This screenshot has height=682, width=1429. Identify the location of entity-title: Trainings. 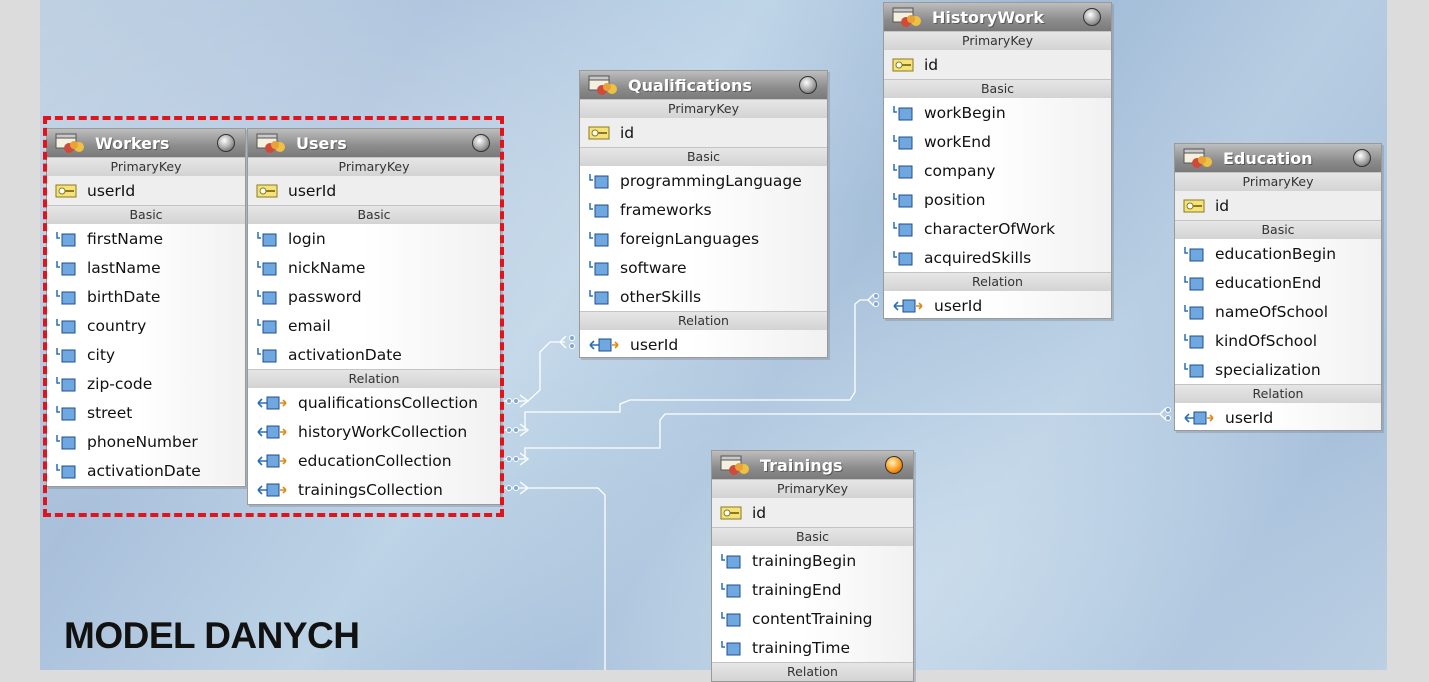
(801, 465).